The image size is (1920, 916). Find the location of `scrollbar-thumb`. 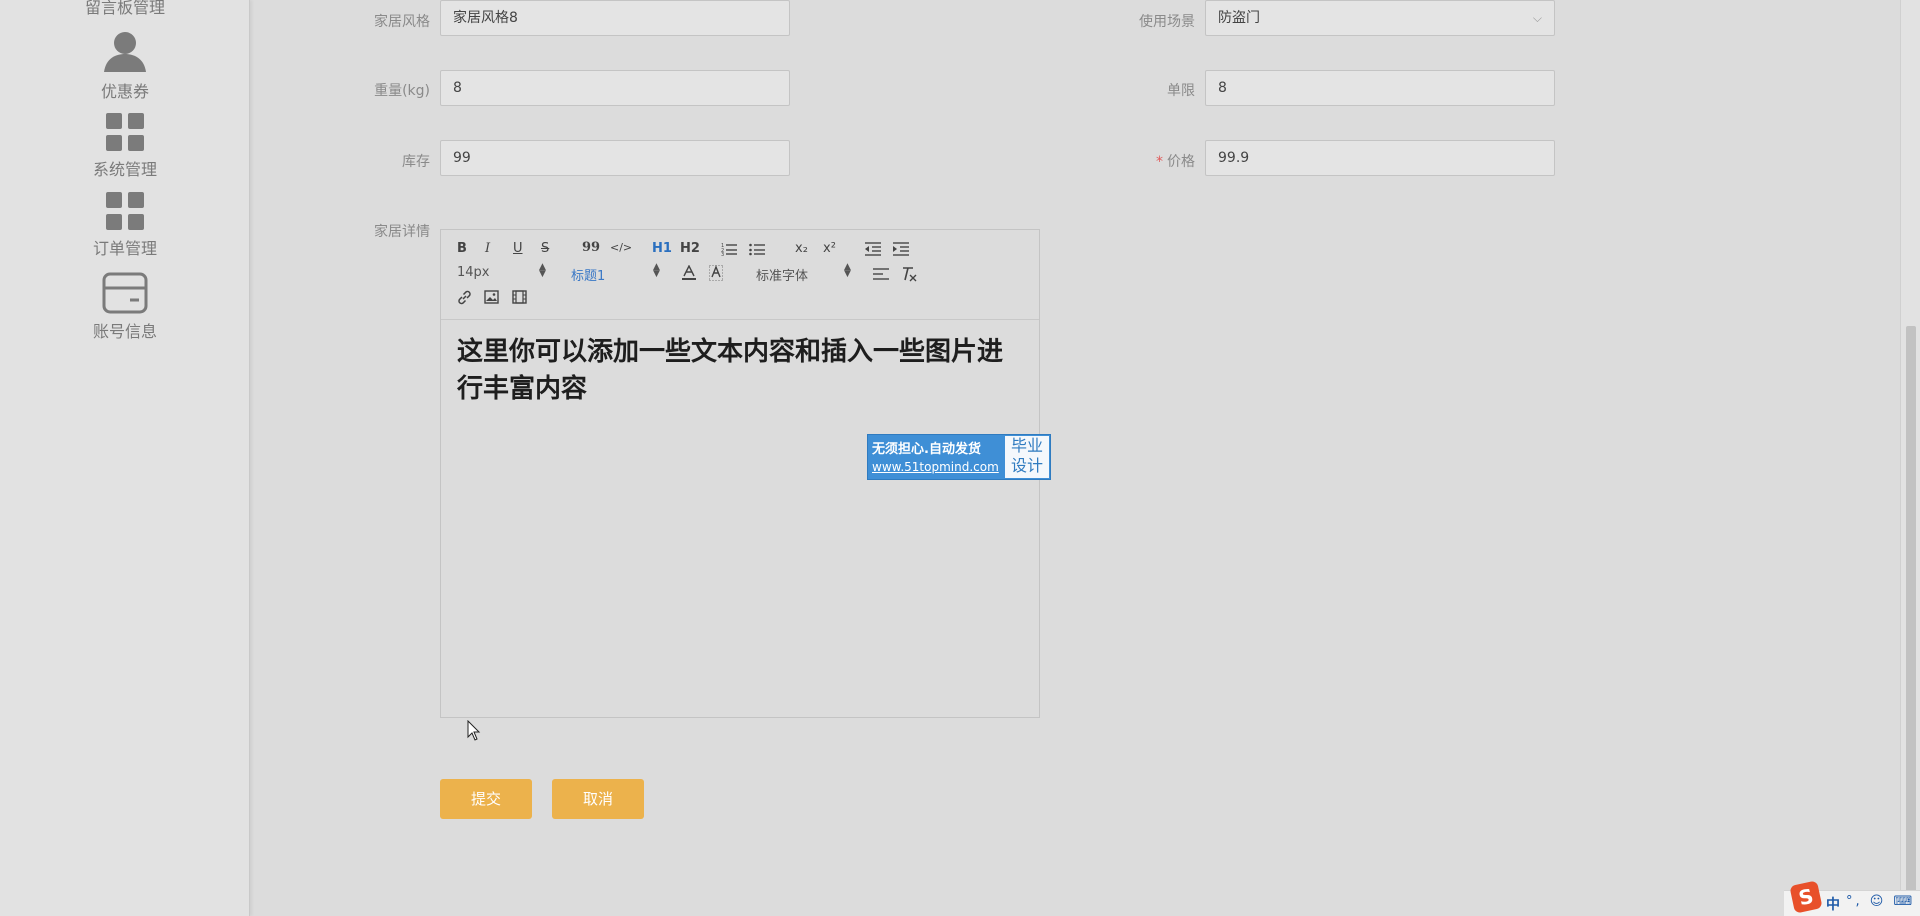

scrollbar-thumb is located at coordinates (1911, 621).